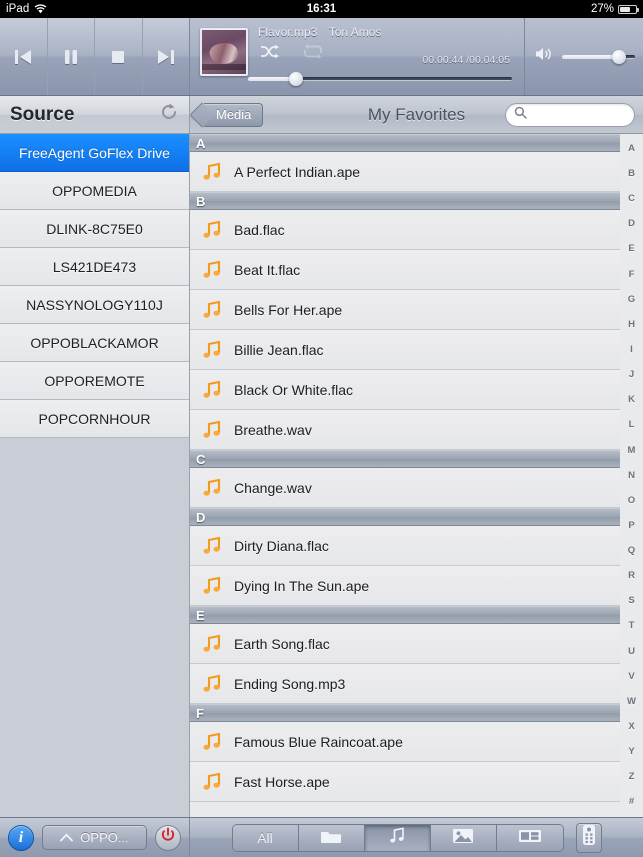 The height and width of the screenshot is (857, 643). What do you see at coordinates (405, 172) in the screenshot?
I see `track-row: A Perfect Indian.ape` at bounding box center [405, 172].